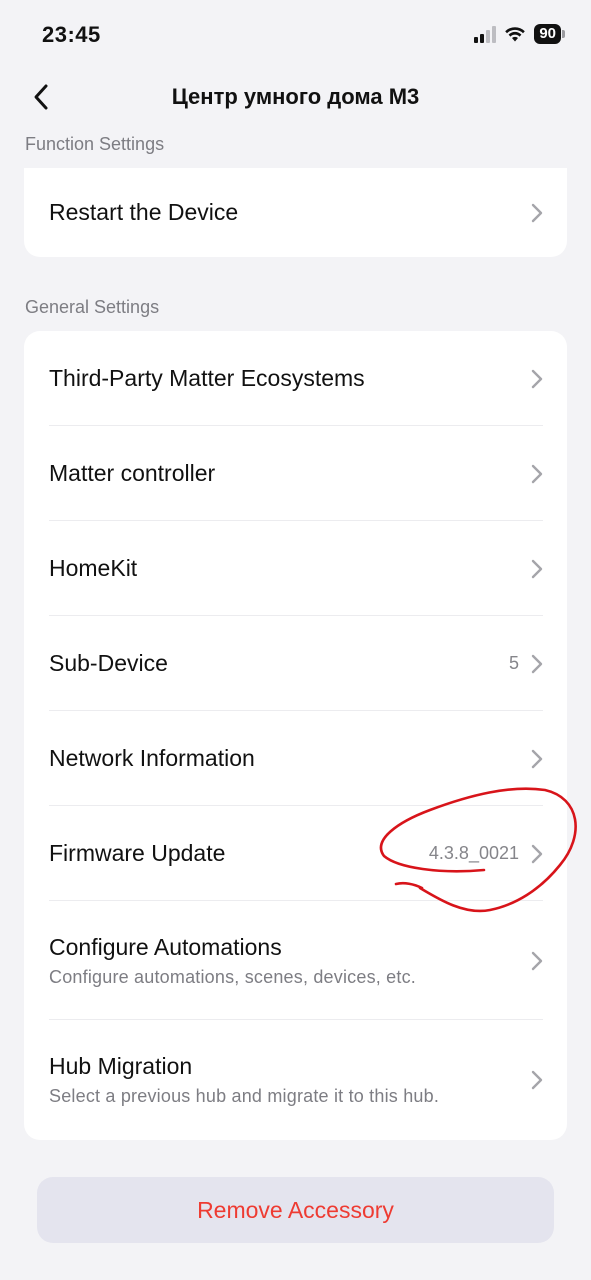 This screenshot has width=591, height=1280. Describe the element at coordinates (152, 758) in the screenshot. I see `row-label: Network Information` at that location.